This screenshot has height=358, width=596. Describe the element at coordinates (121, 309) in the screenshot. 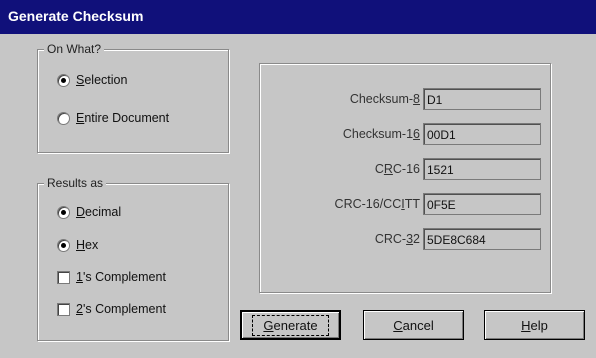

I see `twos-complement-label: 2's Complement` at that location.